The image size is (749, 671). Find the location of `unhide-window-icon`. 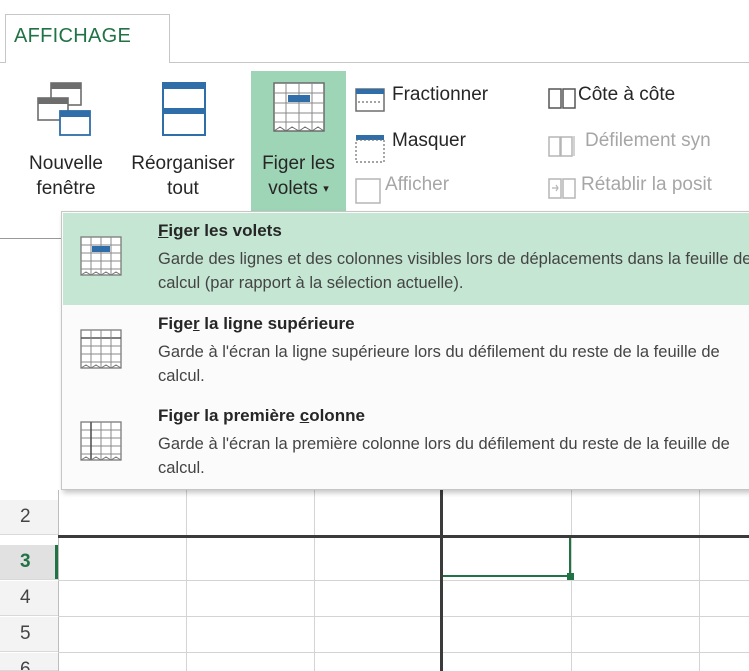

unhide-window-icon is located at coordinates (368, 191).